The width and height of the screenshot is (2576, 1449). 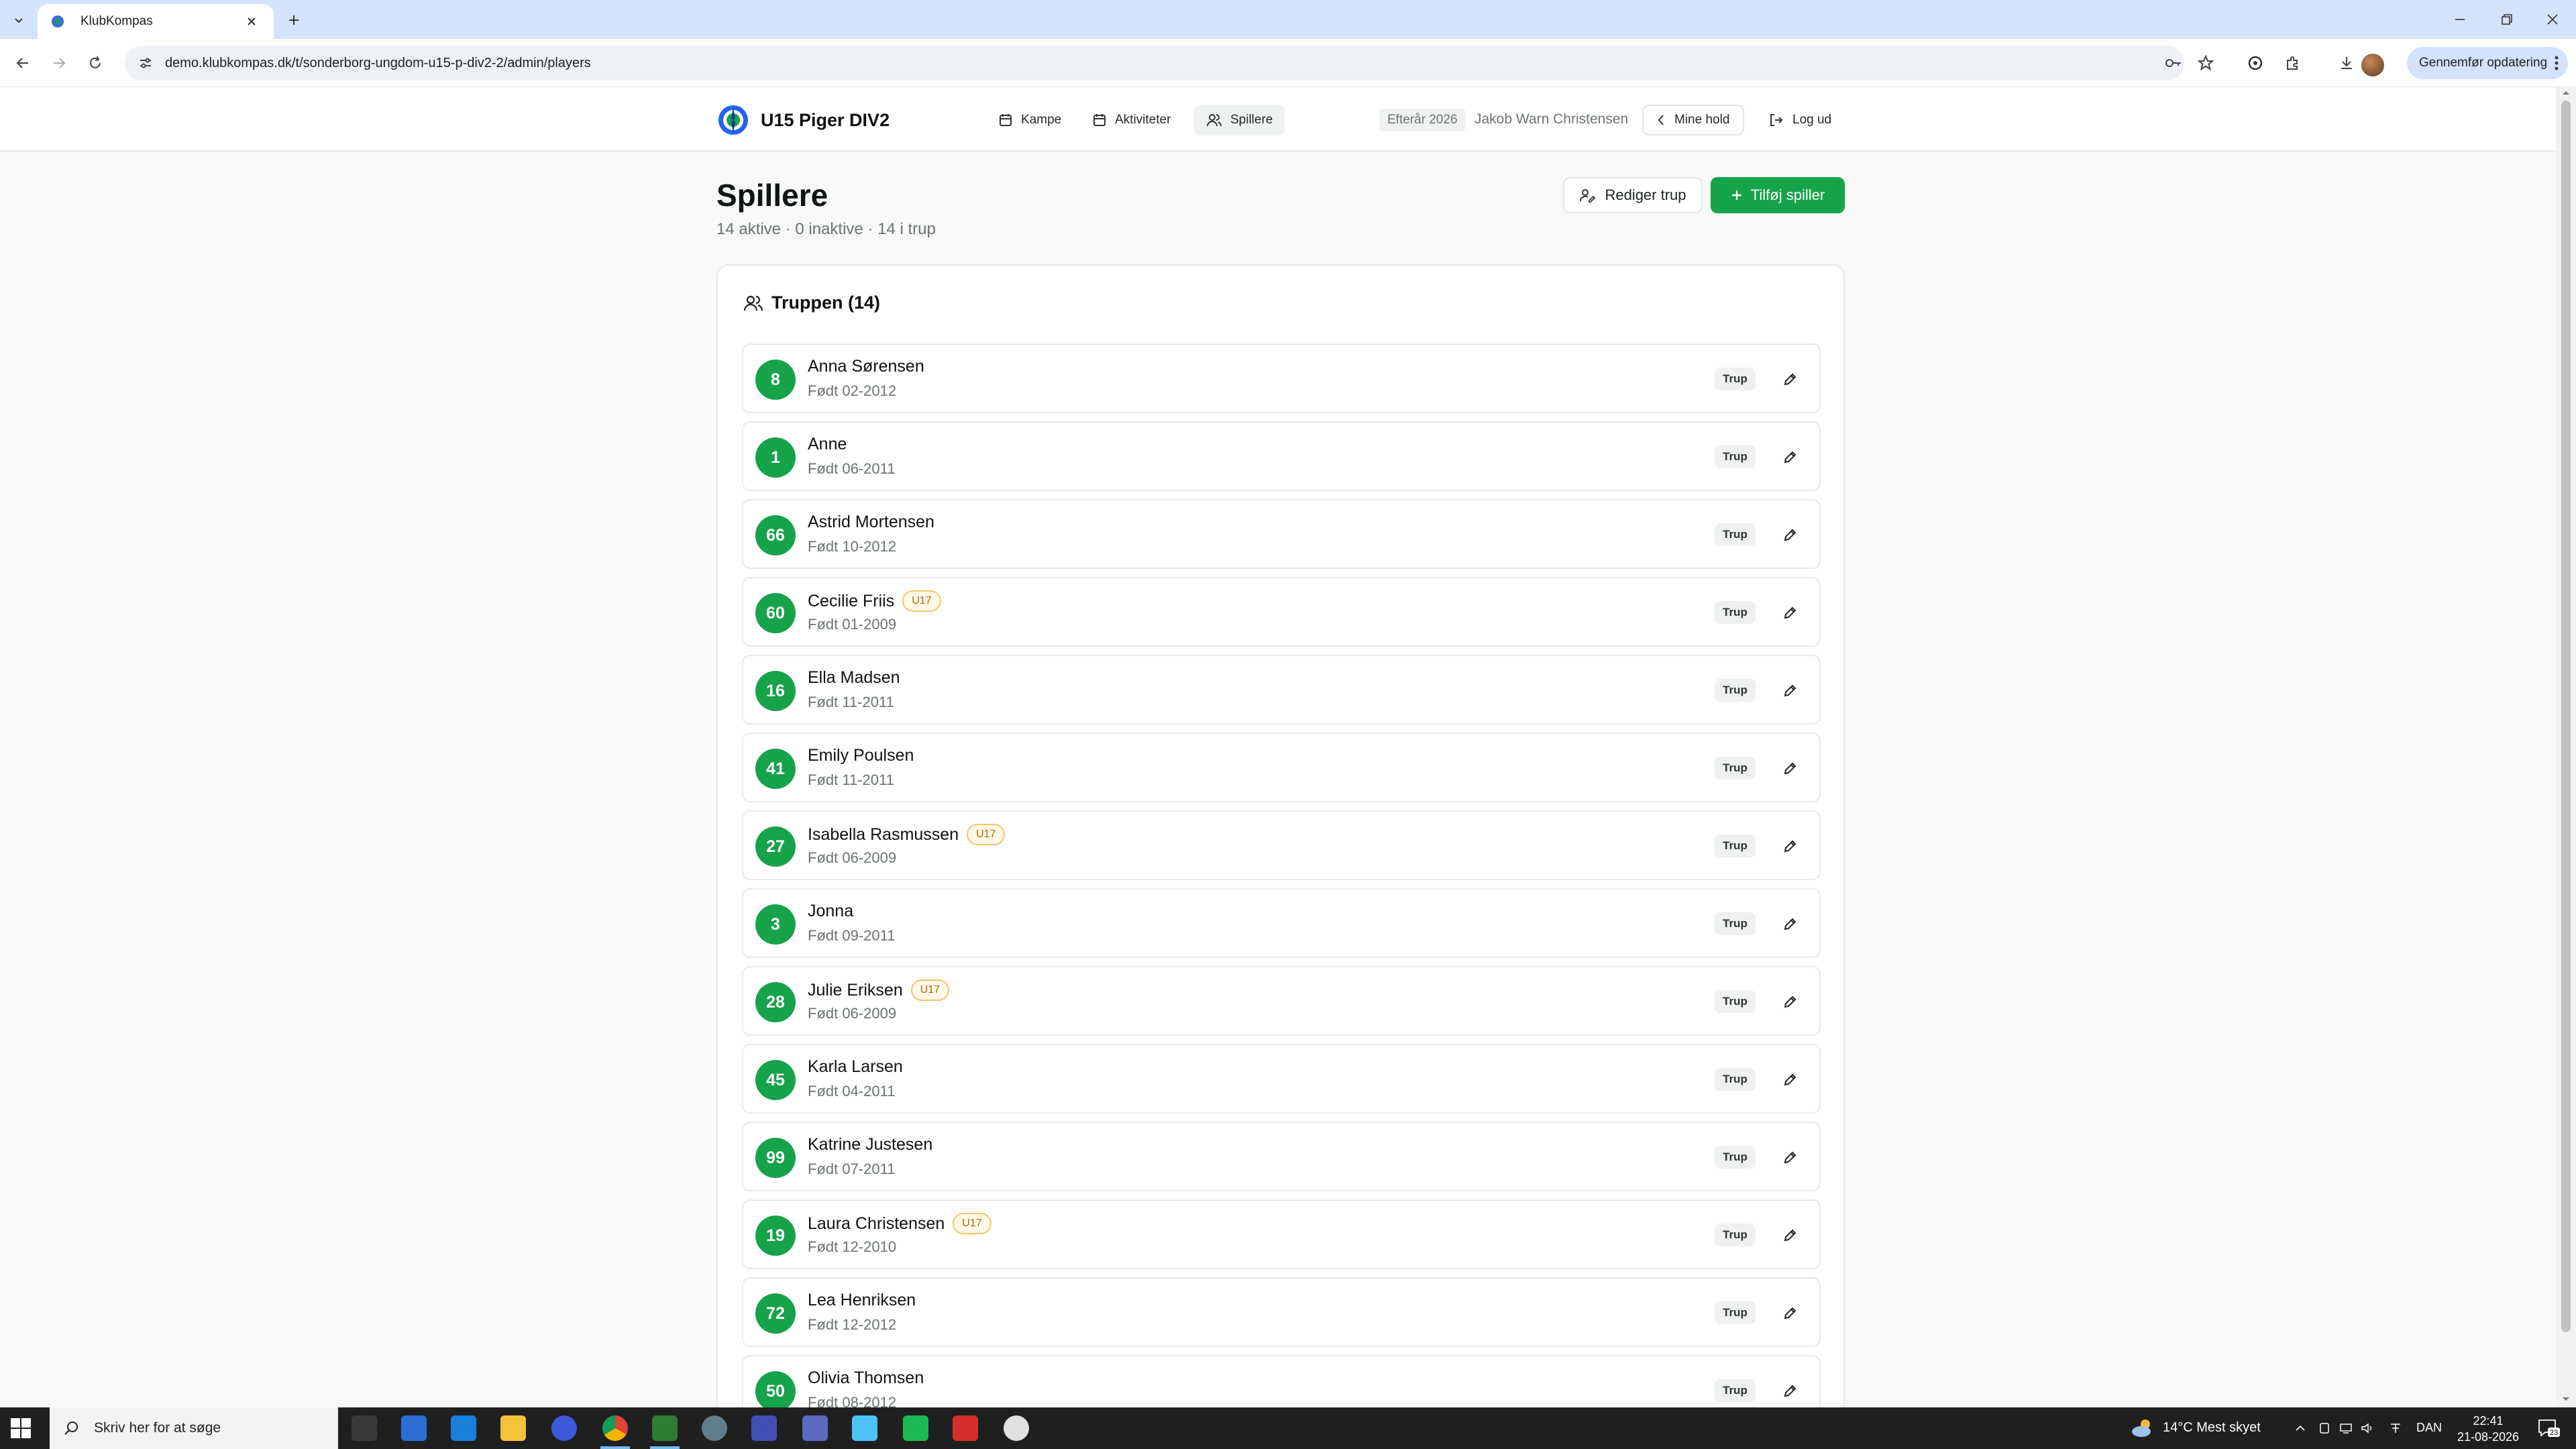 What do you see at coordinates (59, 63) in the screenshot?
I see `forward-icon` at bounding box center [59, 63].